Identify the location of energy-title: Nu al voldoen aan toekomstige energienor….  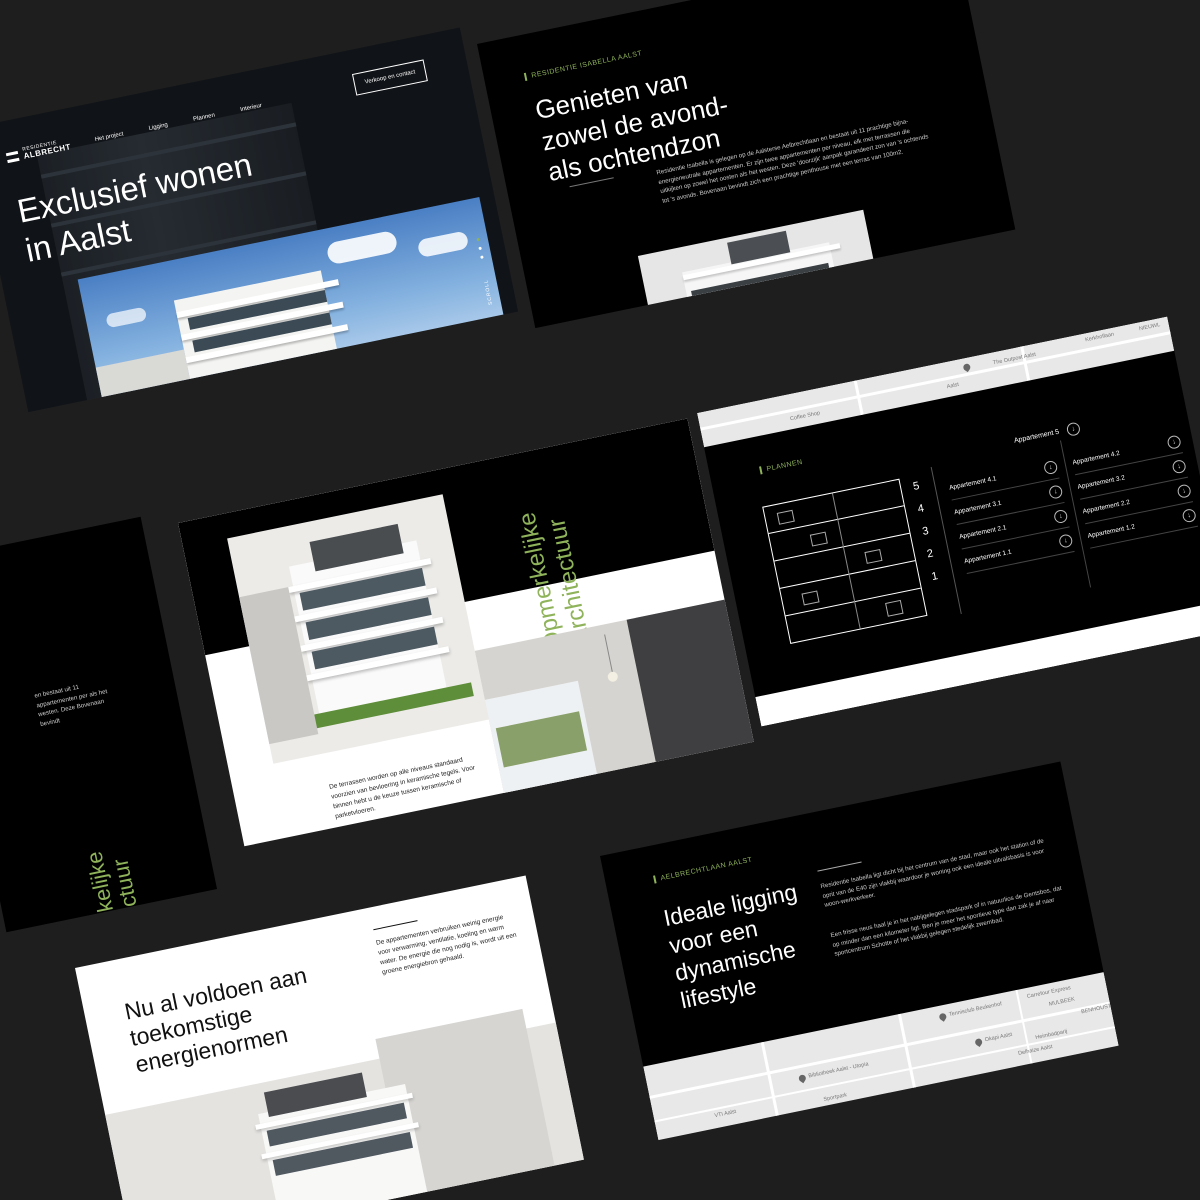
(216, 1019).